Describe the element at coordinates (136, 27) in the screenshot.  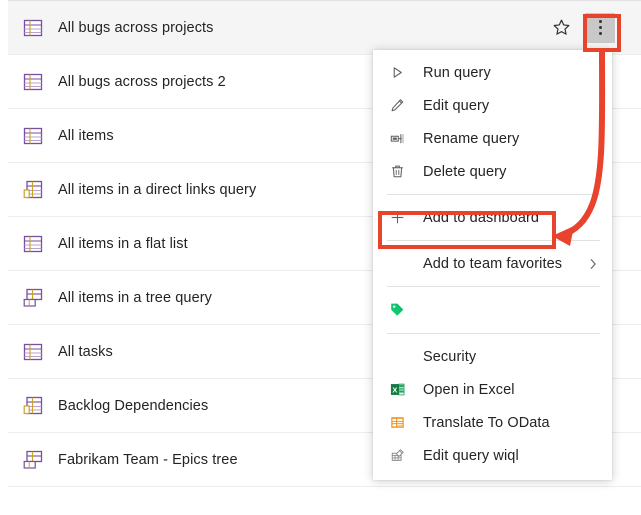
I see `list-item-label: All bugs across projects` at that location.